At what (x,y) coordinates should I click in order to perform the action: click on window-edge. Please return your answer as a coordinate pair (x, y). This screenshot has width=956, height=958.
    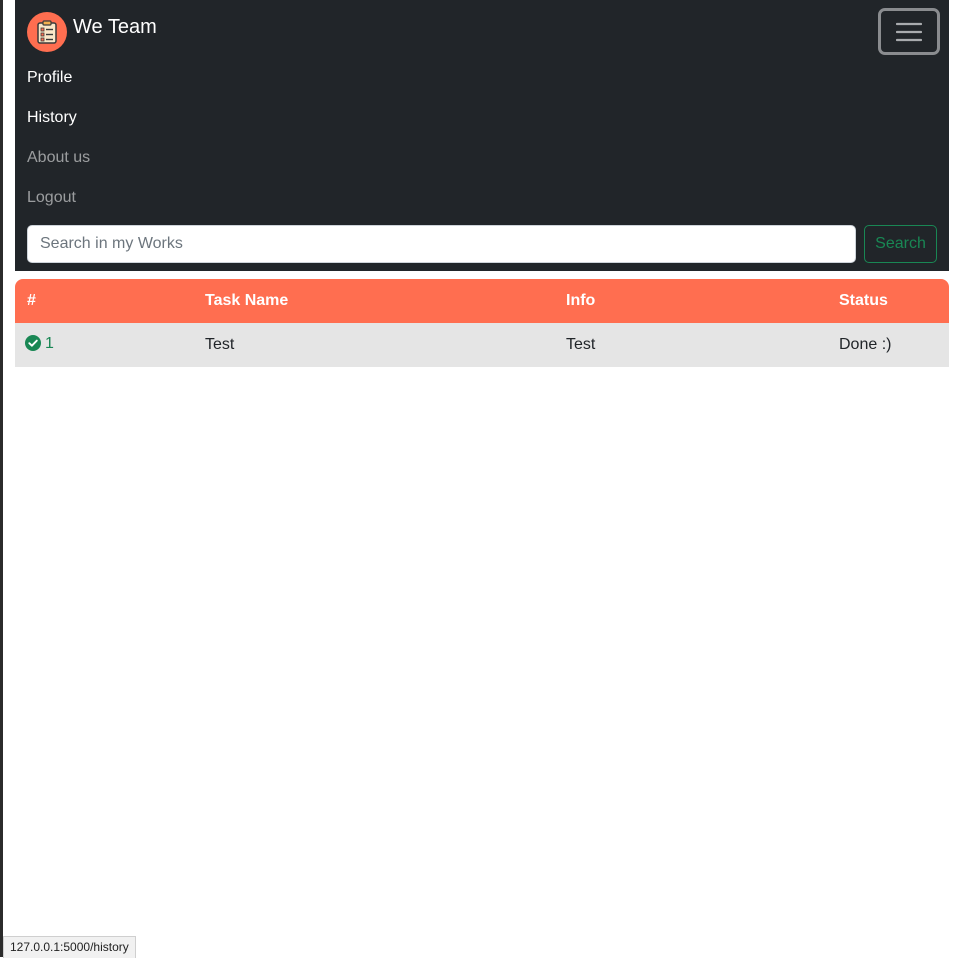
    Looking at the image, I should click on (1, 478).